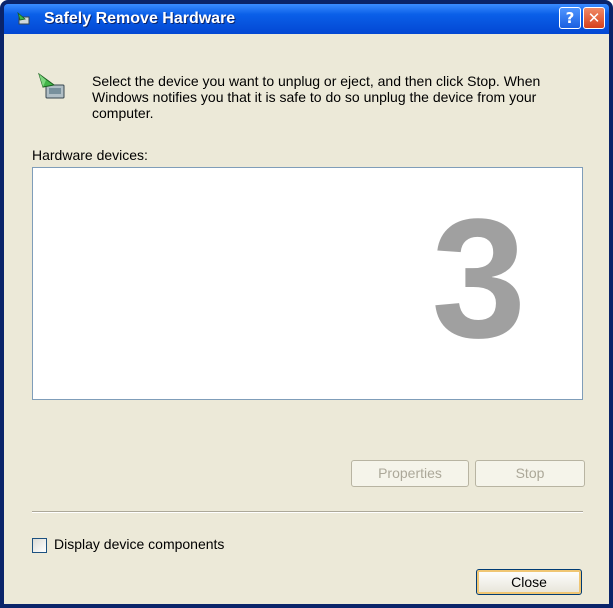 The width and height of the screenshot is (613, 608). What do you see at coordinates (307, 512) in the screenshot?
I see `divider` at bounding box center [307, 512].